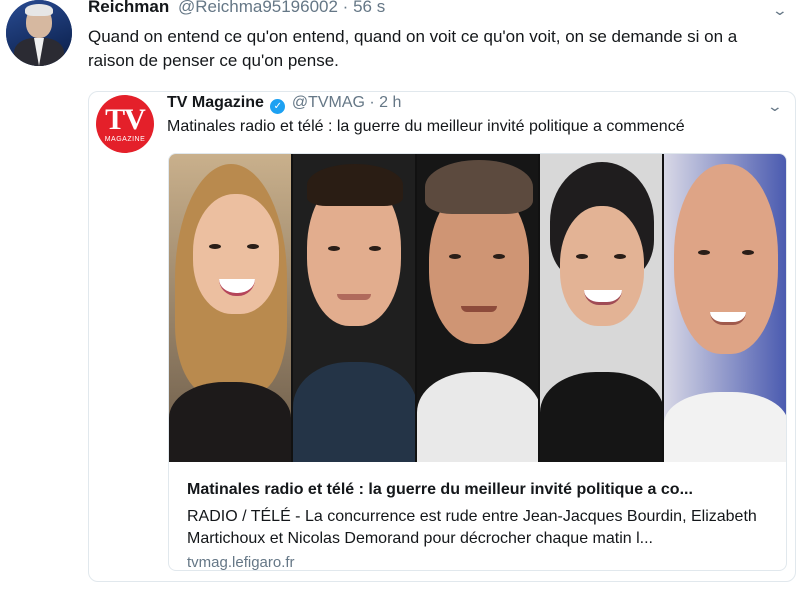  I want to click on avatar-hair, so click(39, 10).